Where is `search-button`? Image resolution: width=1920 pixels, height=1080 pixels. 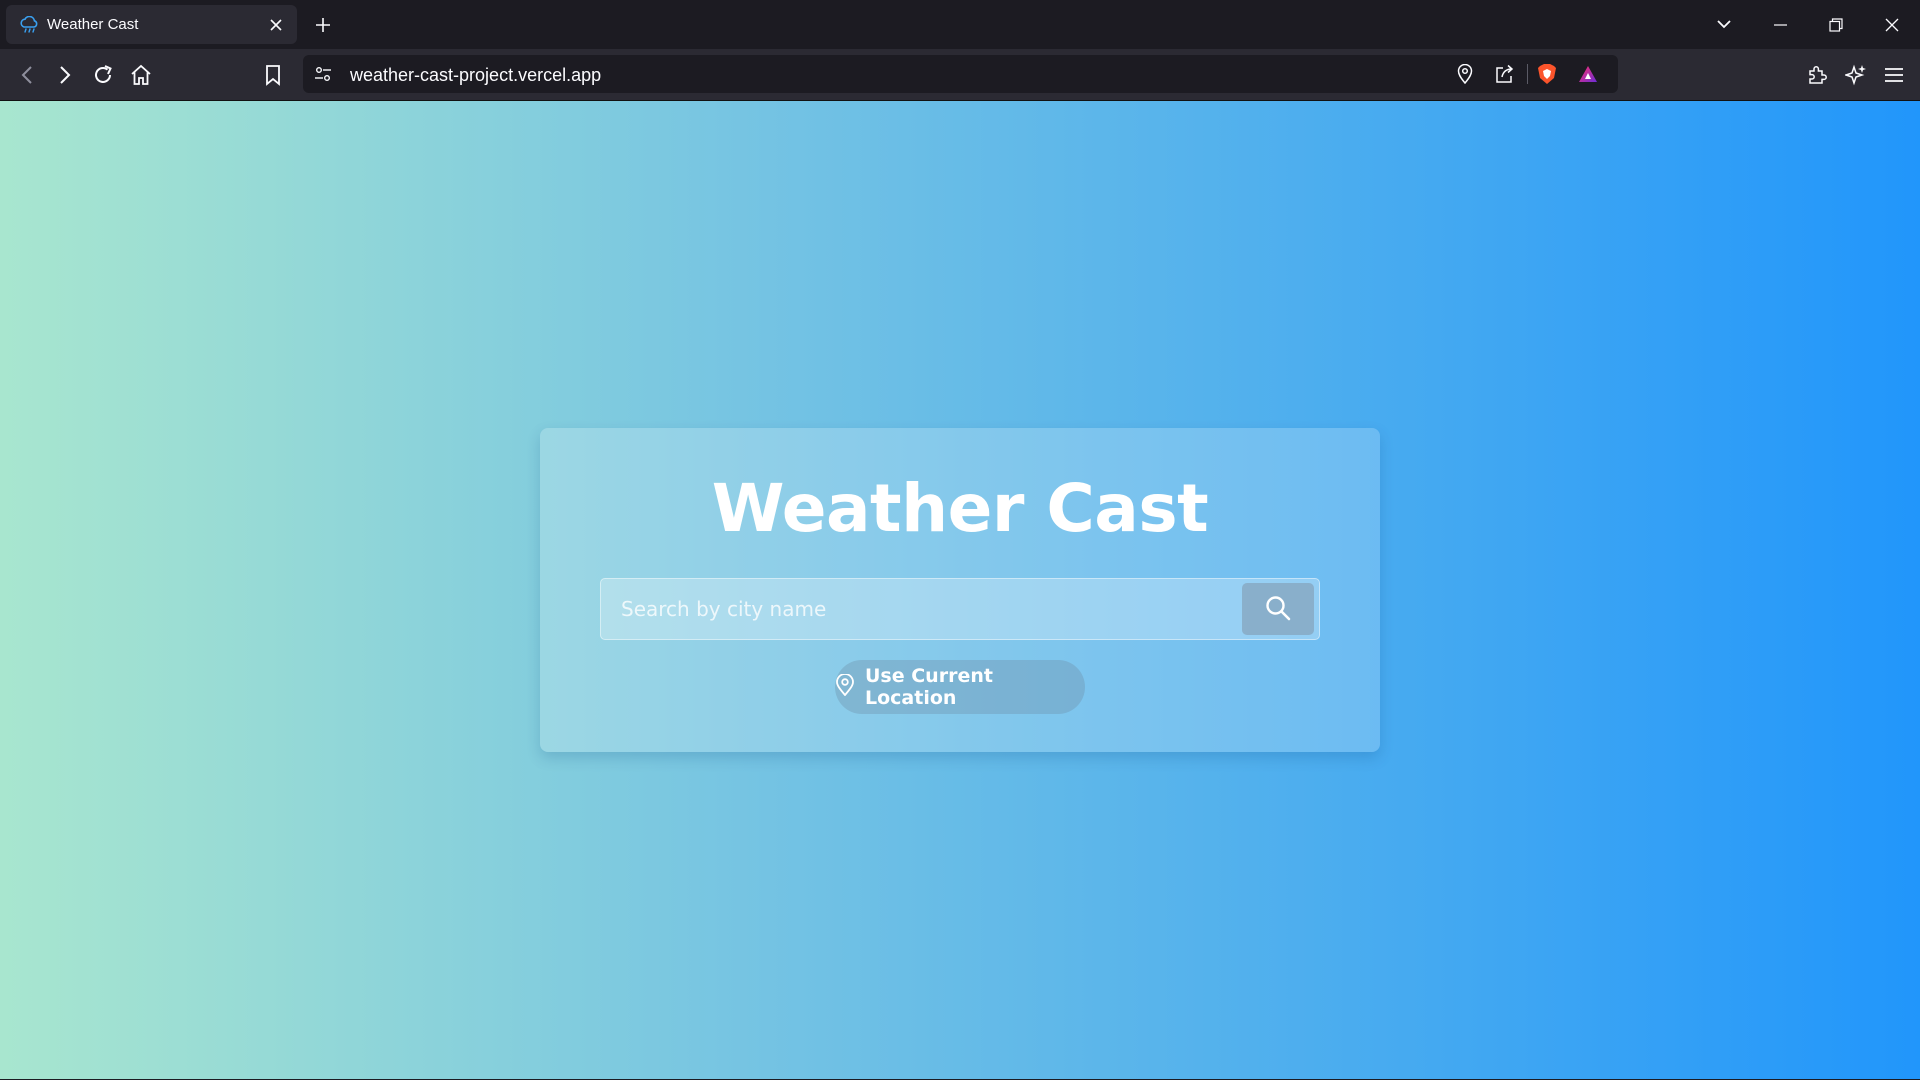 search-button is located at coordinates (1278, 609).